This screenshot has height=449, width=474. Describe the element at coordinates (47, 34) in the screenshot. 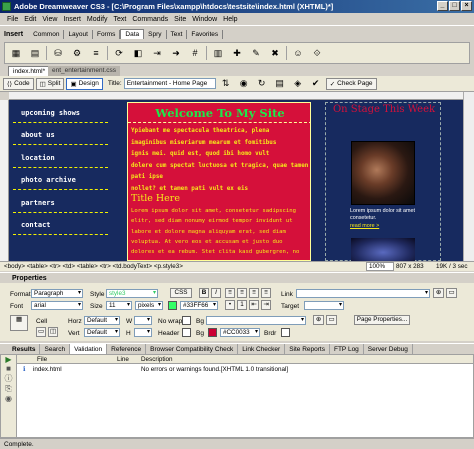

I see `tab-common: Common` at that location.